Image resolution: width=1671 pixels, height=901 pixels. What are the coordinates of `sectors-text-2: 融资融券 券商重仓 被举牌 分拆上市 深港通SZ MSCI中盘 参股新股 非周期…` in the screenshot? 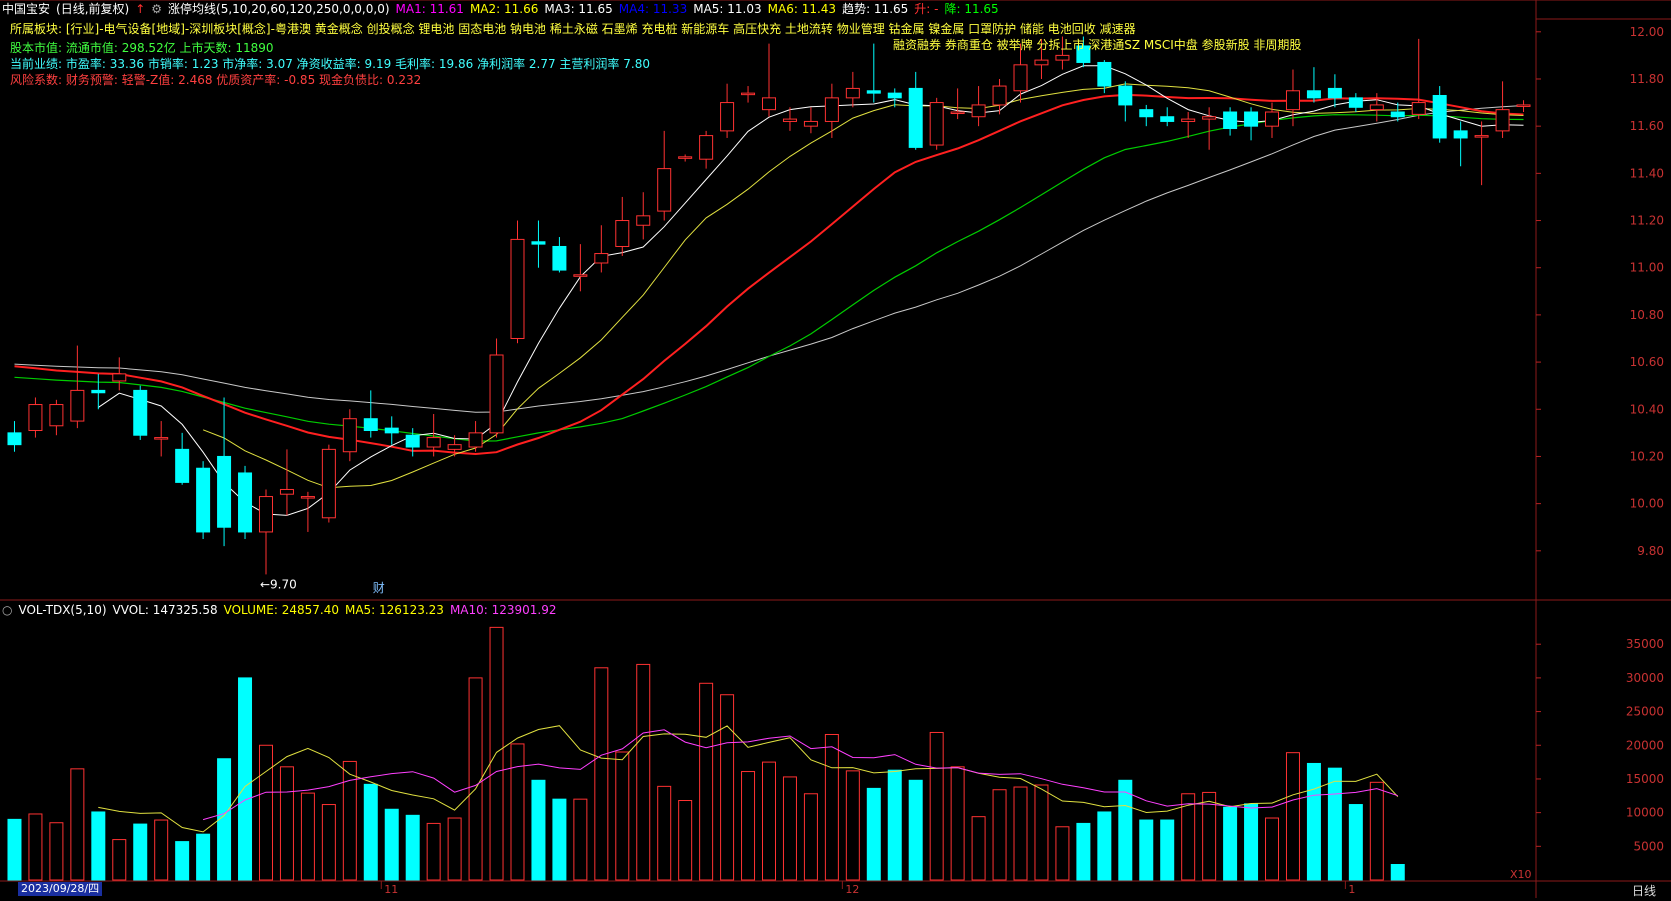 It's located at (1097, 45).